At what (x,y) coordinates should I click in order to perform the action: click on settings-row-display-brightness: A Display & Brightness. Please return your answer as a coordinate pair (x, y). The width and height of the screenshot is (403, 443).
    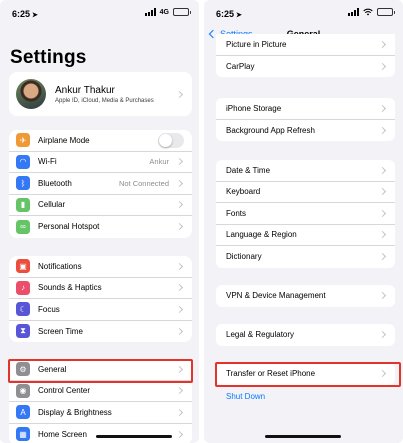
    Looking at the image, I should click on (100, 413).